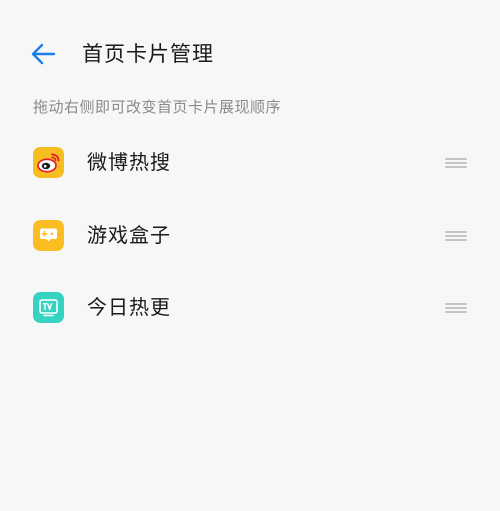 Image resolution: width=500 pixels, height=511 pixels. I want to click on tv-icon, so click(48, 307).